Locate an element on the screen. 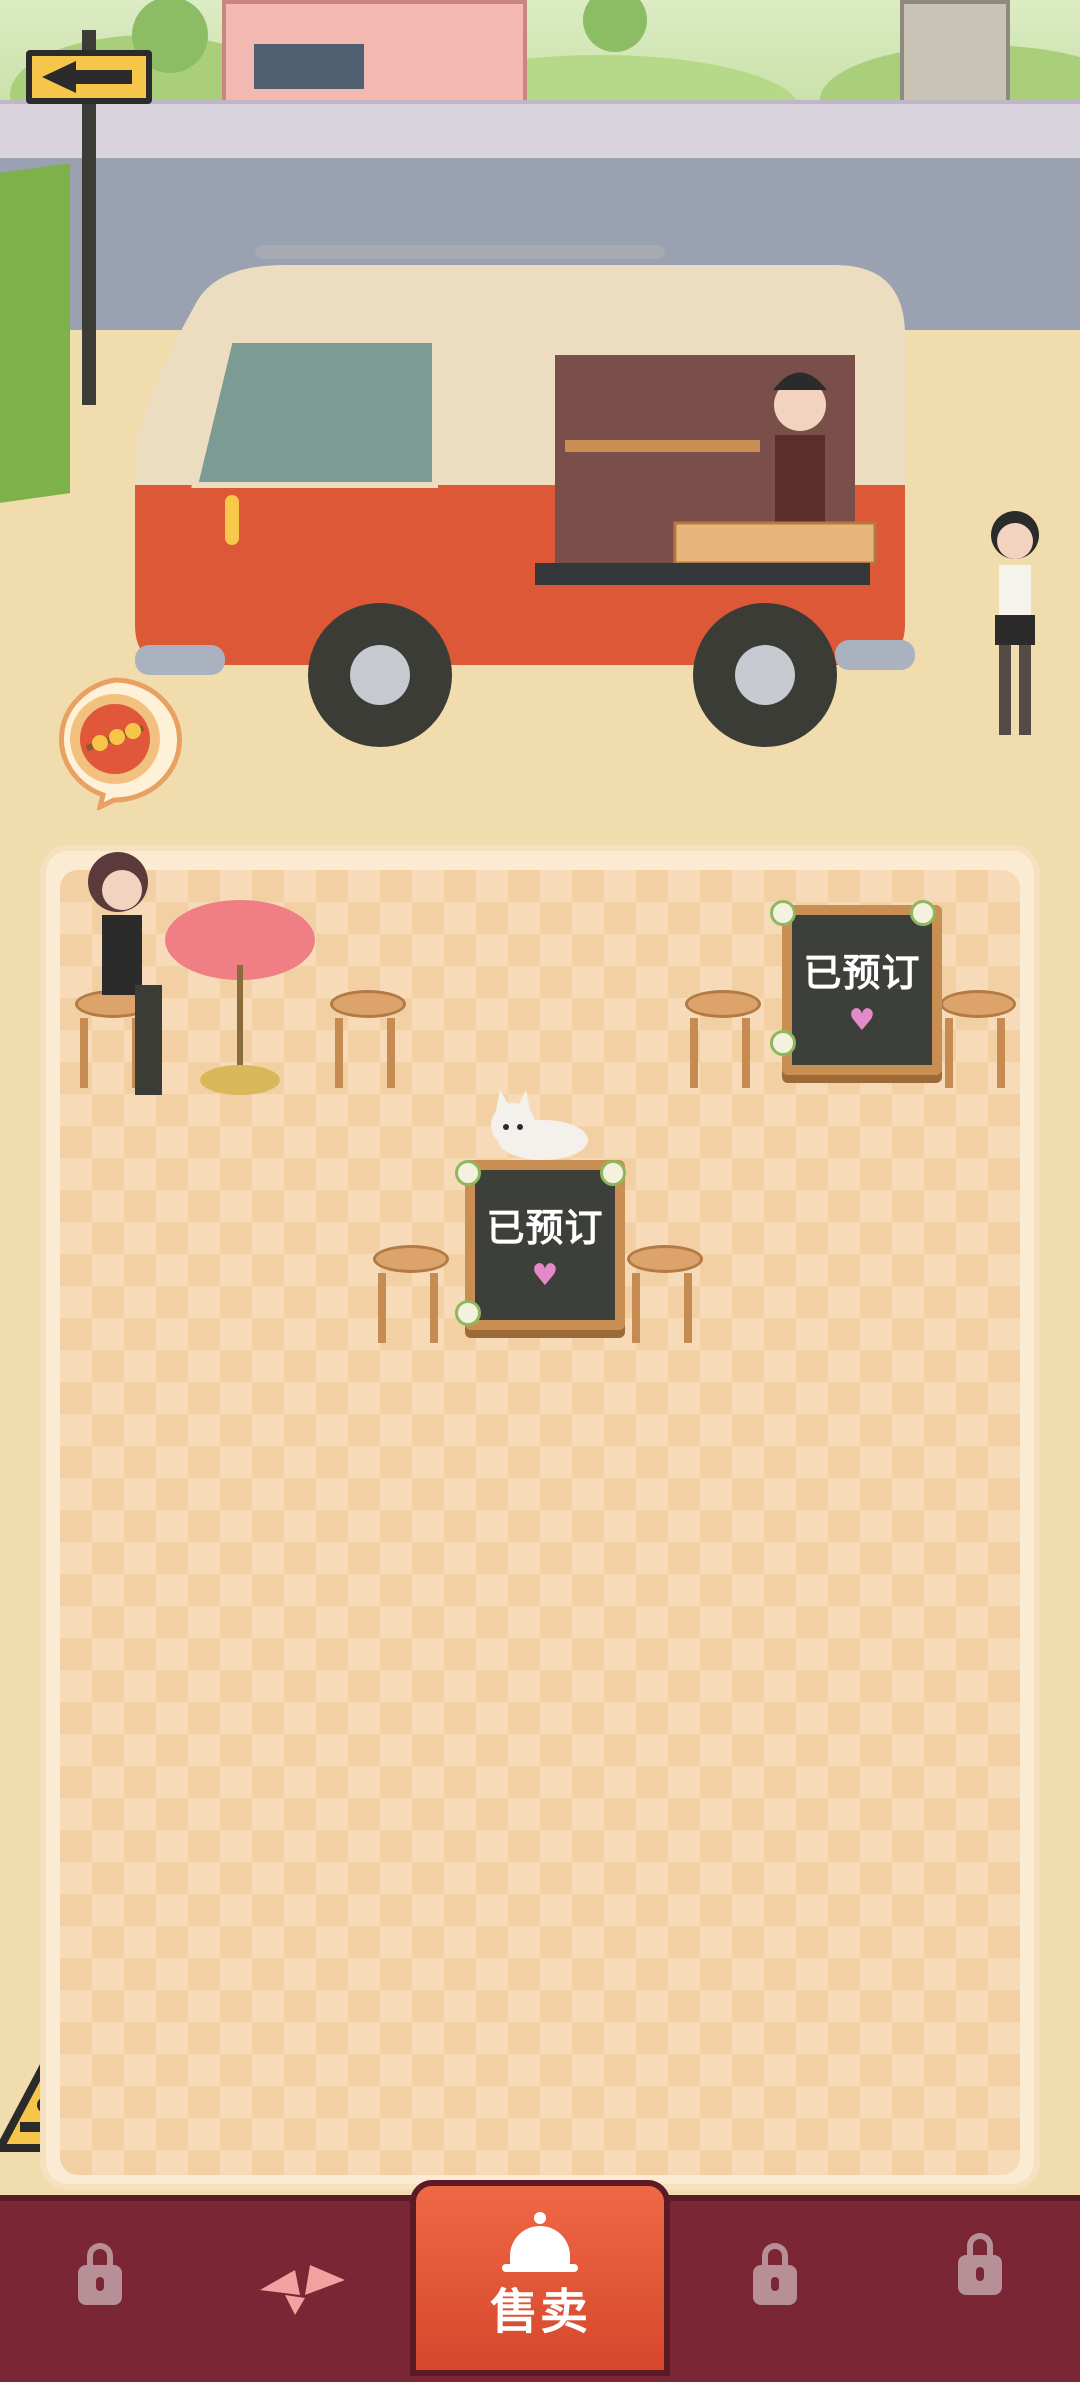 This screenshot has width=1080, height=2382. cat-sprite is located at coordinates (538, 1127).